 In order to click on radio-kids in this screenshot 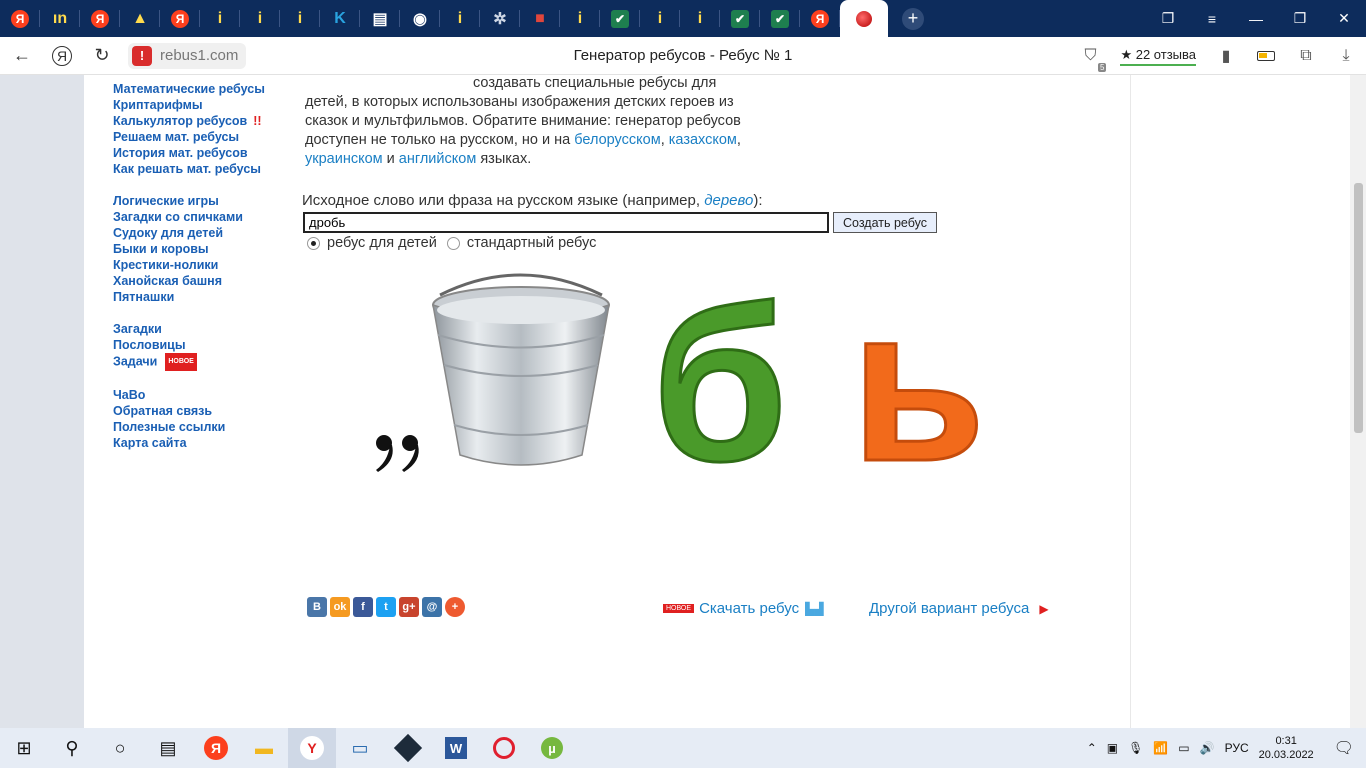, I will do `click(313, 243)`.